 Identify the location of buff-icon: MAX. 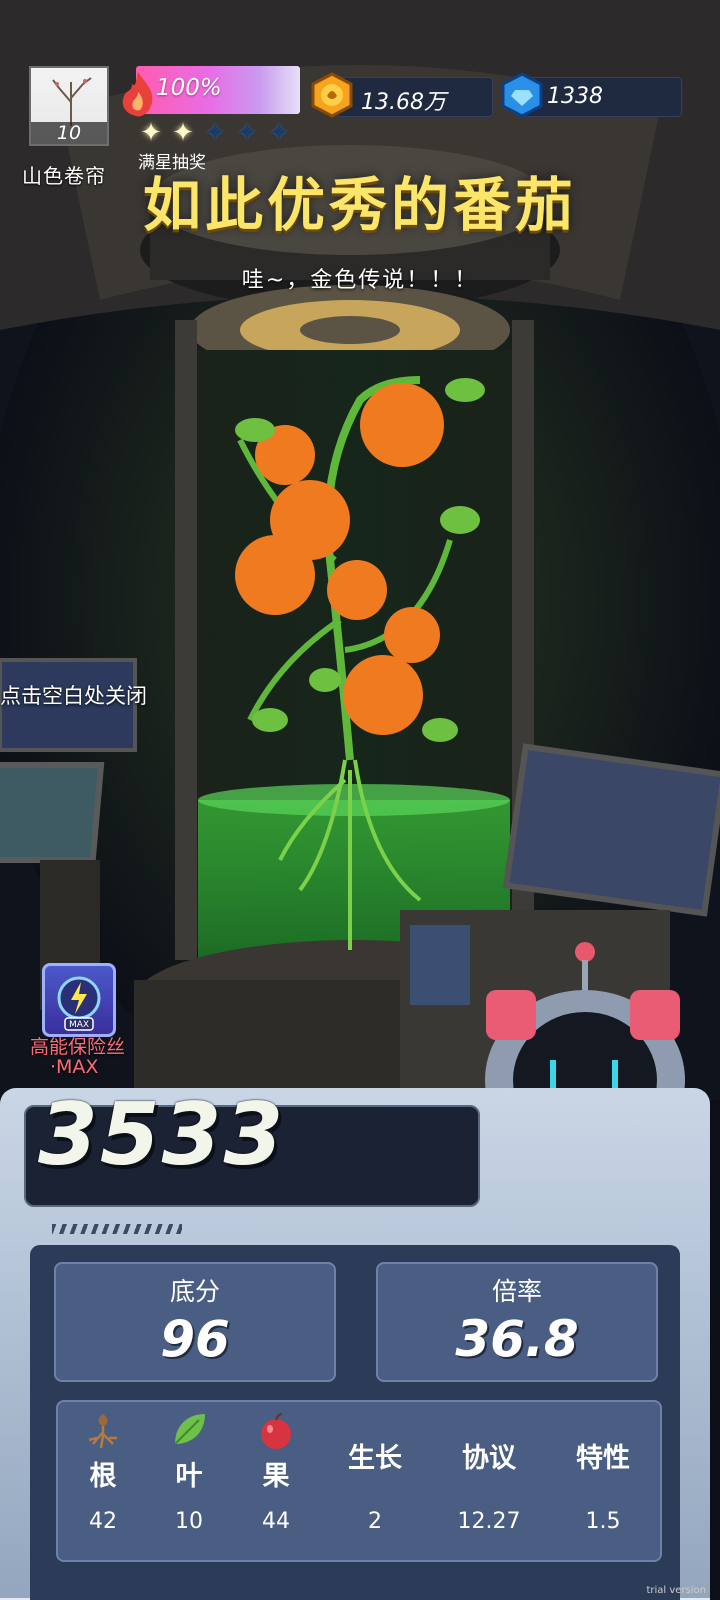
(79, 1000).